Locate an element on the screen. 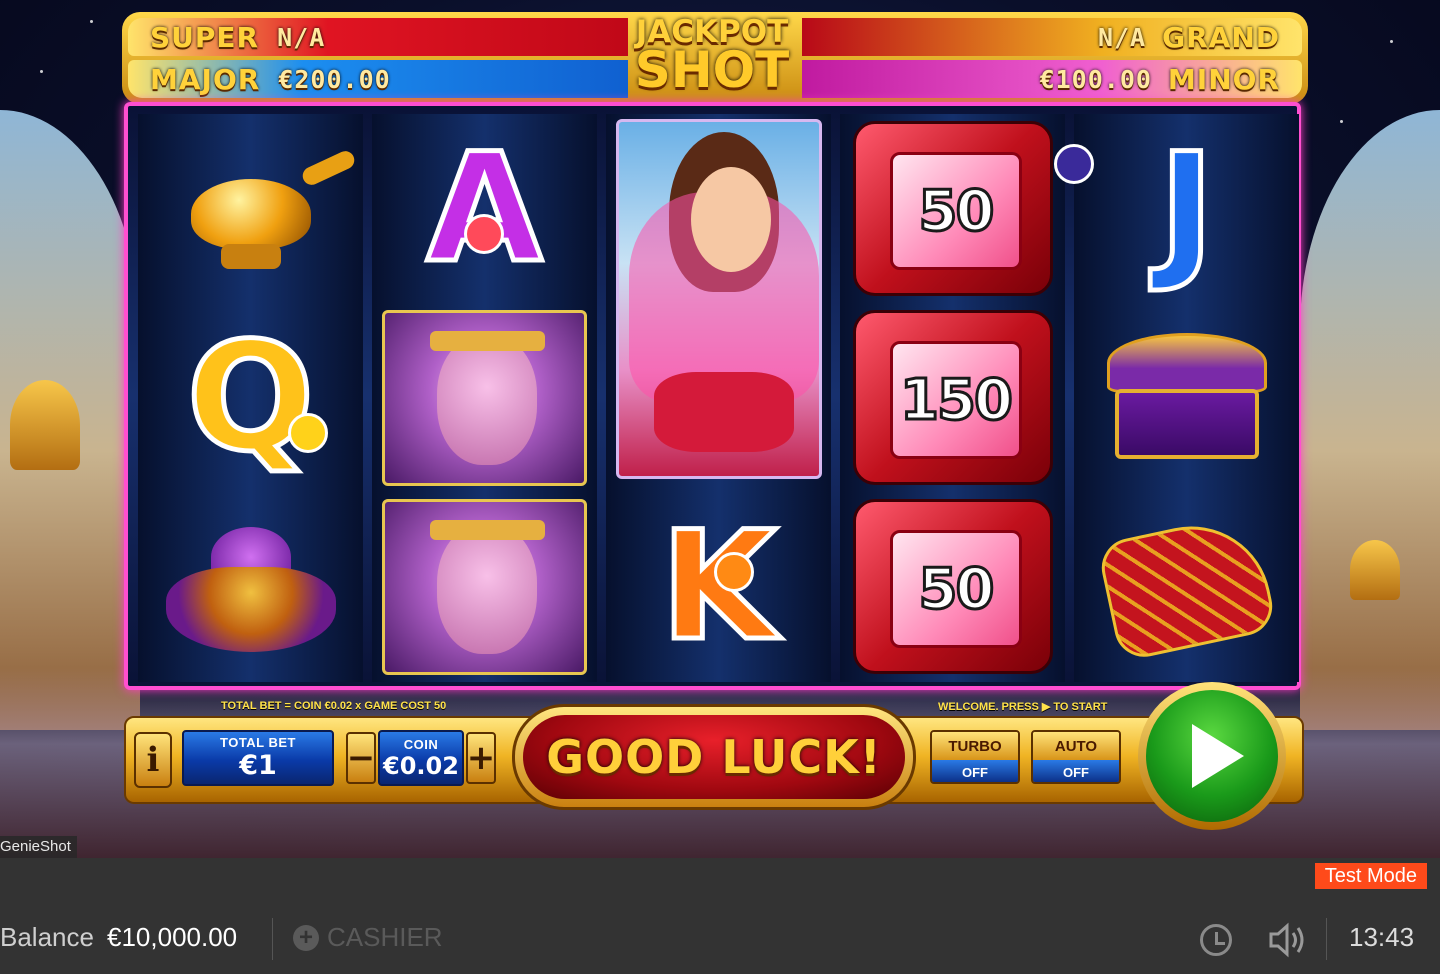 This screenshot has height=974, width=1440. princess-icon is located at coordinates (718, 299).